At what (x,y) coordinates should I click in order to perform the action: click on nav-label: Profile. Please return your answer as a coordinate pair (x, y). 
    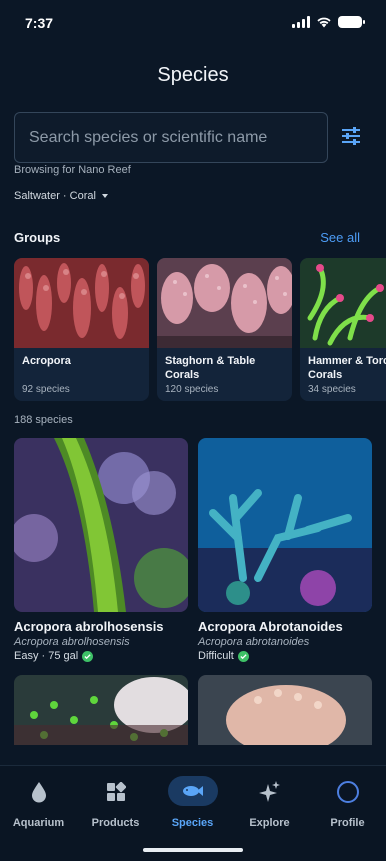
    Looking at the image, I should click on (347, 823).